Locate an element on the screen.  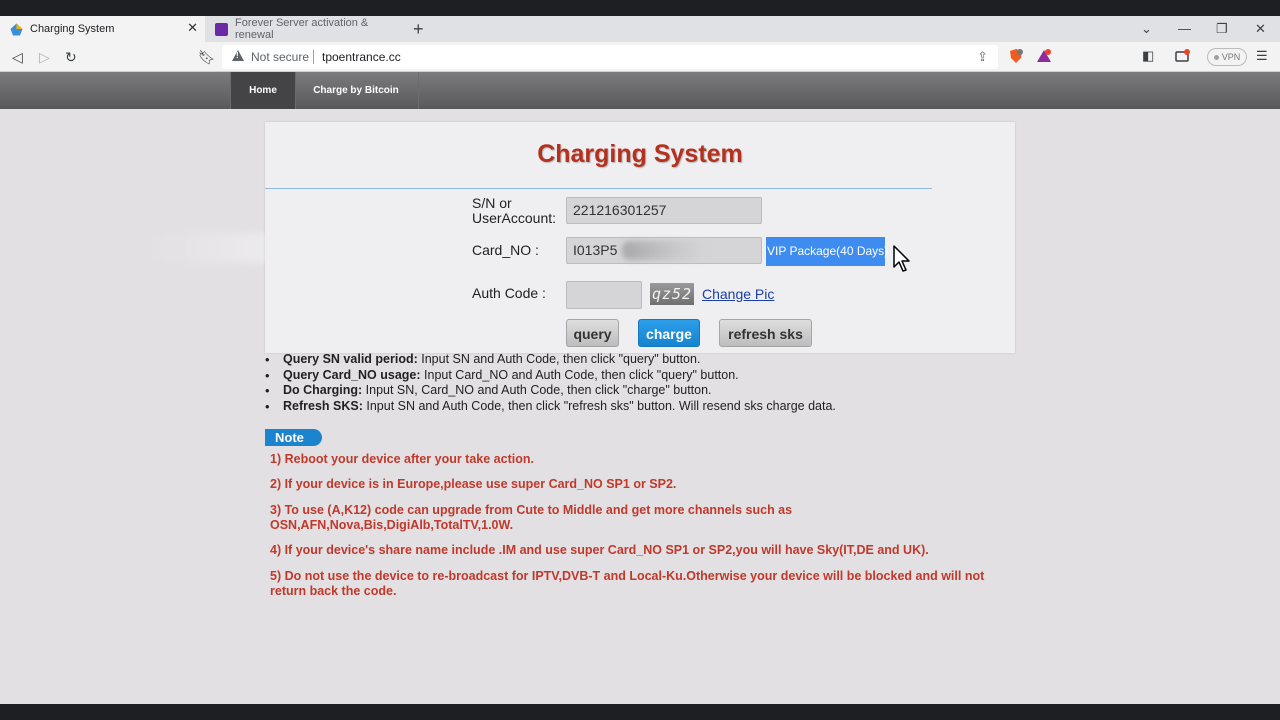
tab-charging-system: Charging System ✕ is located at coordinates (102, 29).